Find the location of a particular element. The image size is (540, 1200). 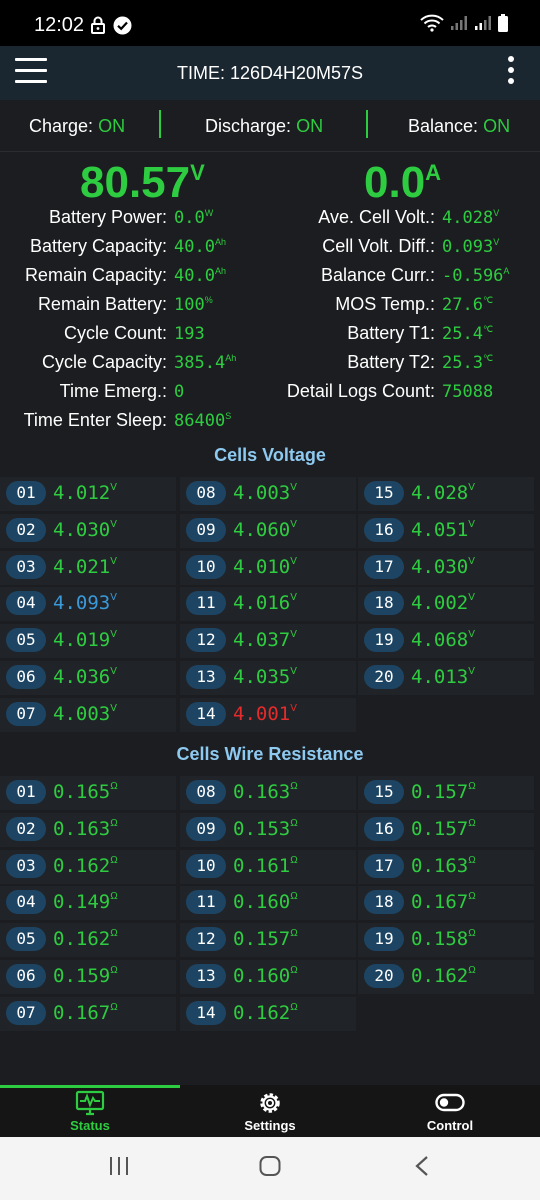

cell-number-badge: 10 is located at coordinates (206, 865).